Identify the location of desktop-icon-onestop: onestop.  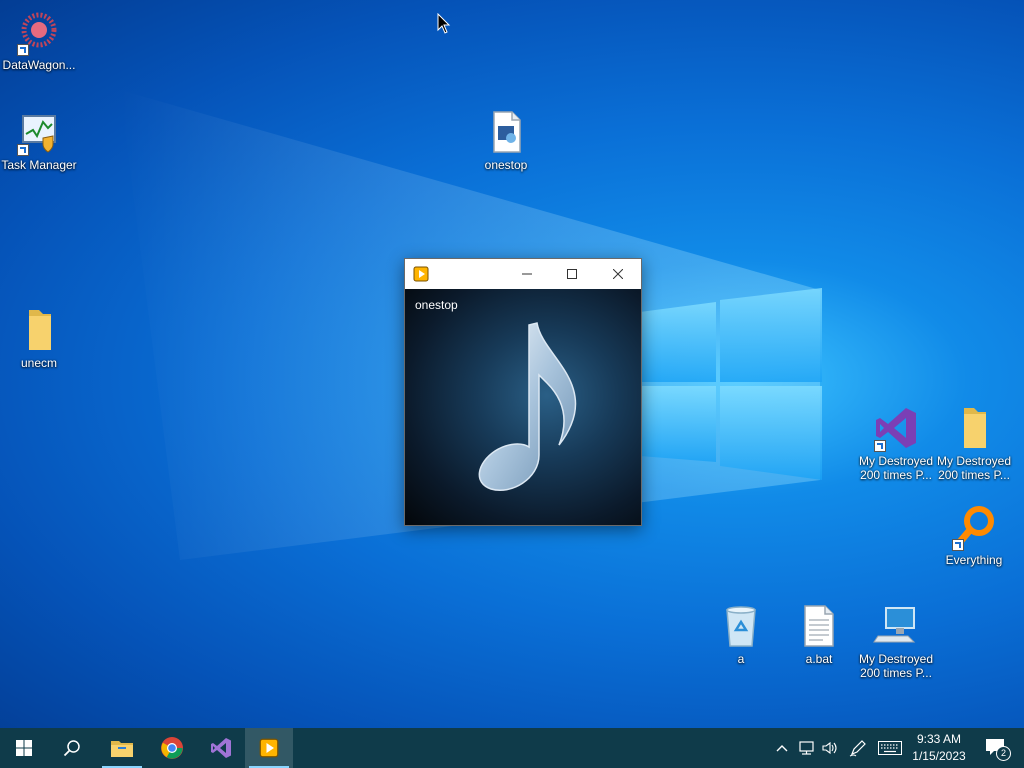
(506, 140).